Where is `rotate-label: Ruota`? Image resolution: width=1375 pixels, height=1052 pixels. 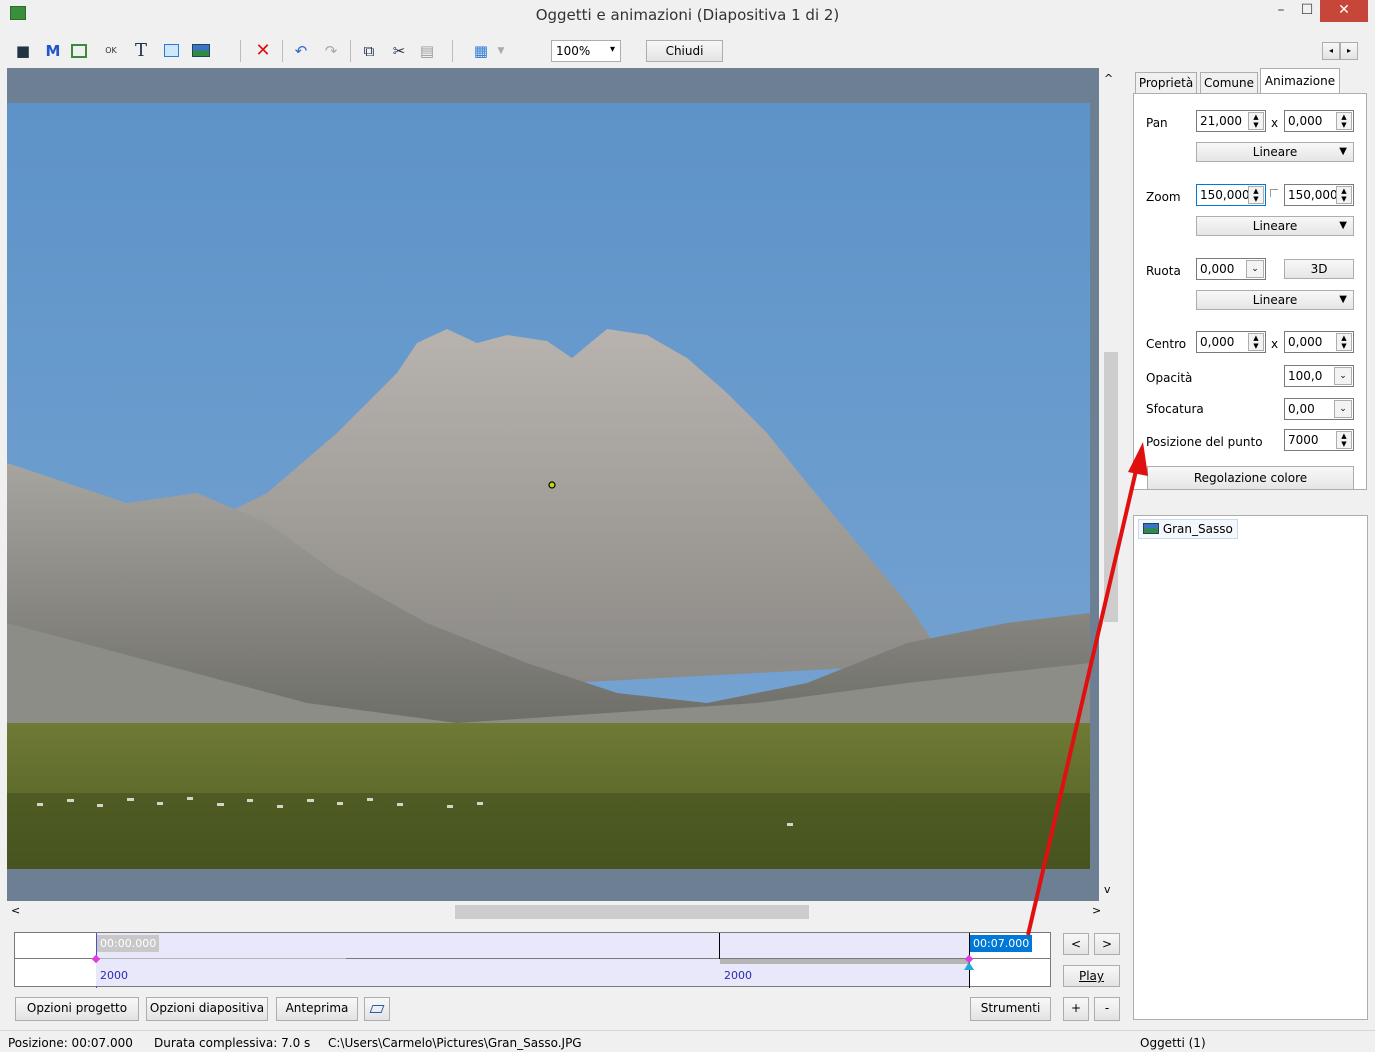
rotate-label: Ruota is located at coordinates (1163, 271).